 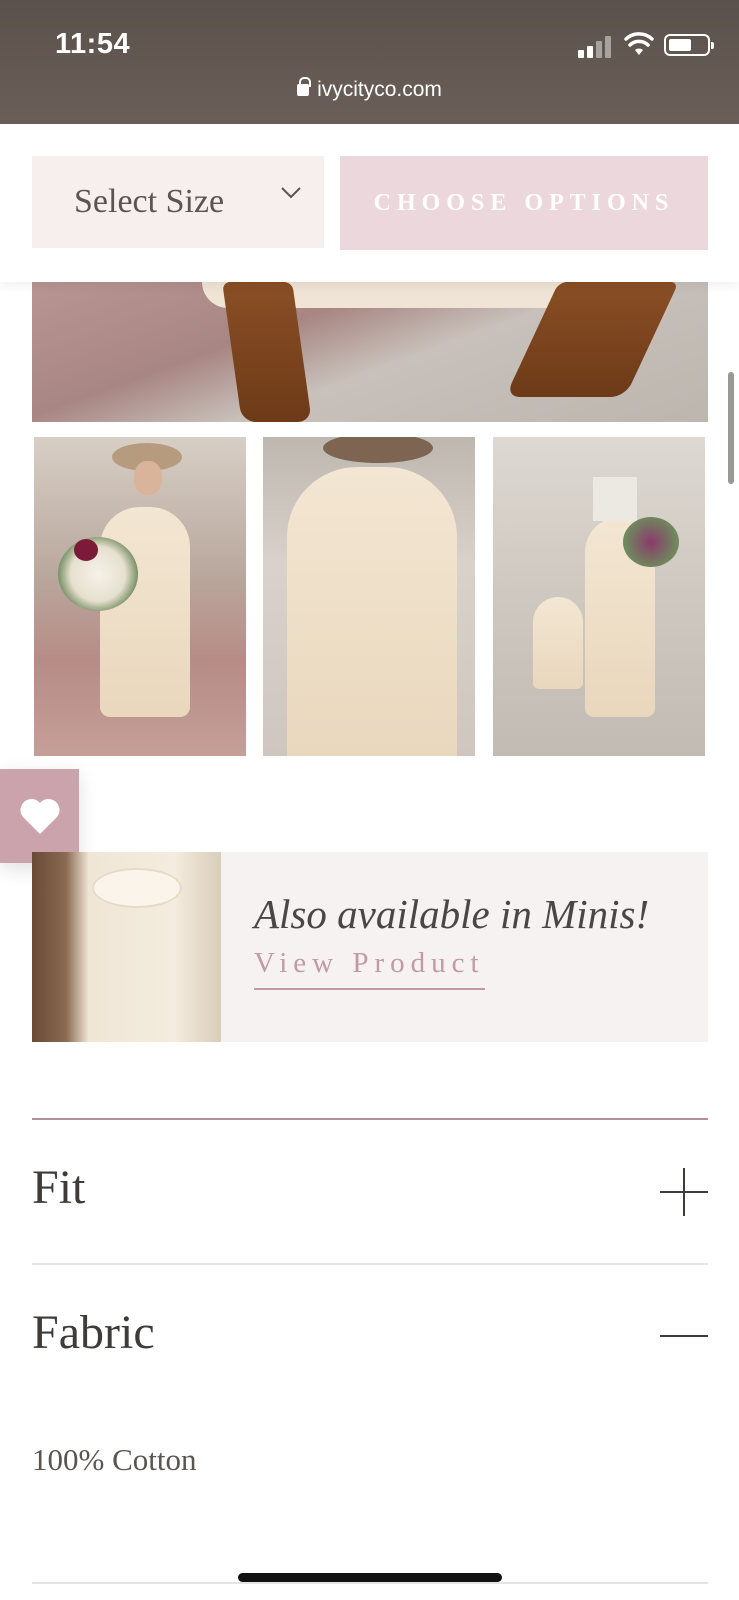 I want to click on purchase-option-bar: Select Size CHOOSE OPTIONS, so click(x=369, y=203).